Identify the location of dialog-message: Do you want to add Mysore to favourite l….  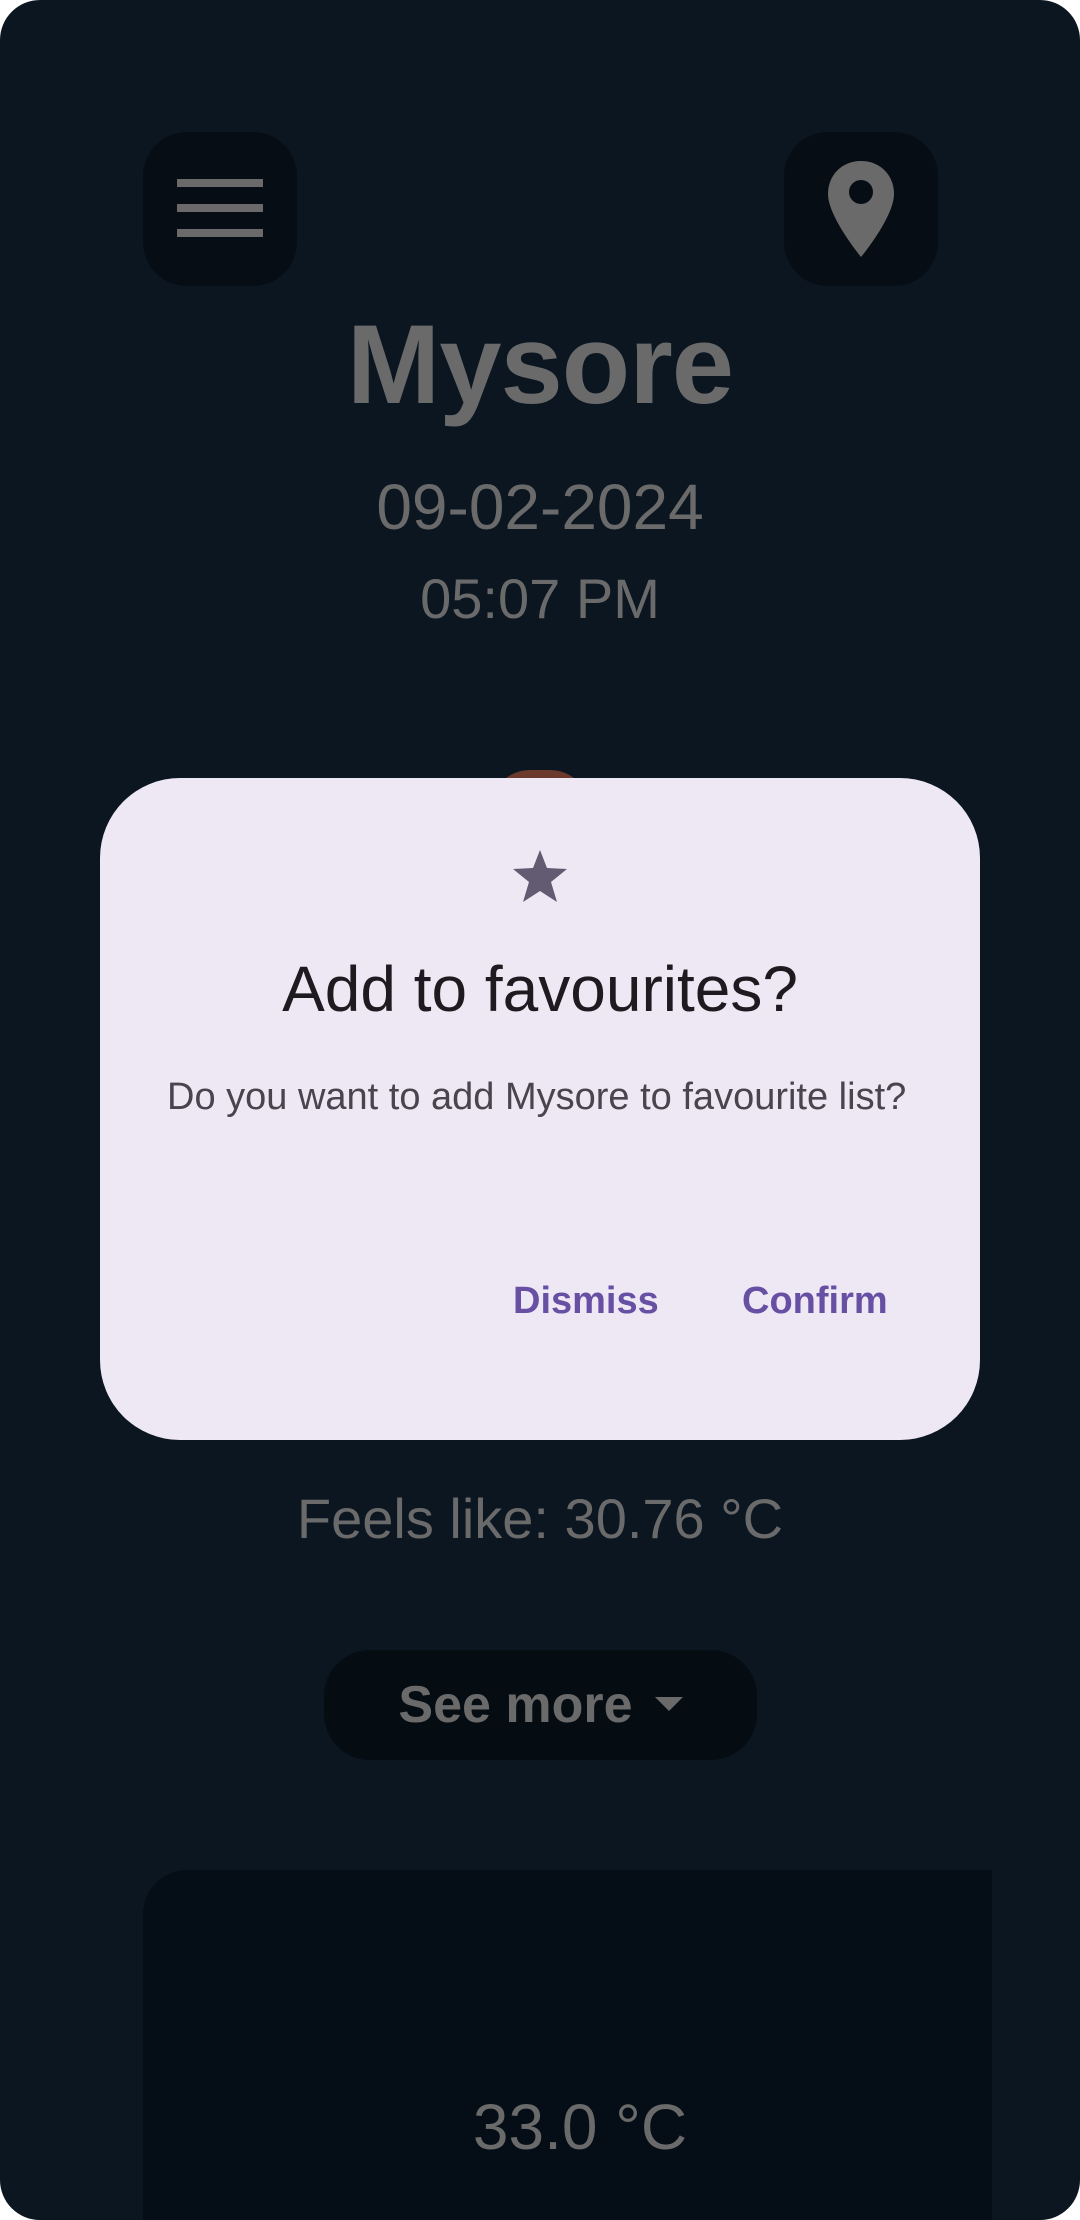
(537, 1097).